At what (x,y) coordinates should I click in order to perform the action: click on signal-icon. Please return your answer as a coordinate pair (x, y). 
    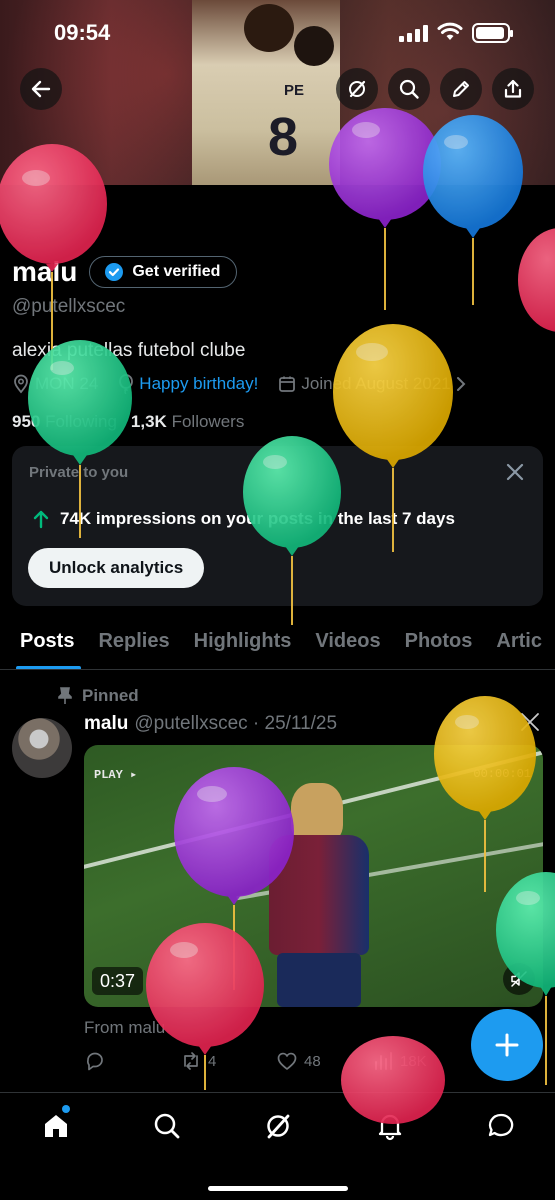
    Looking at the image, I should click on (413, 33).